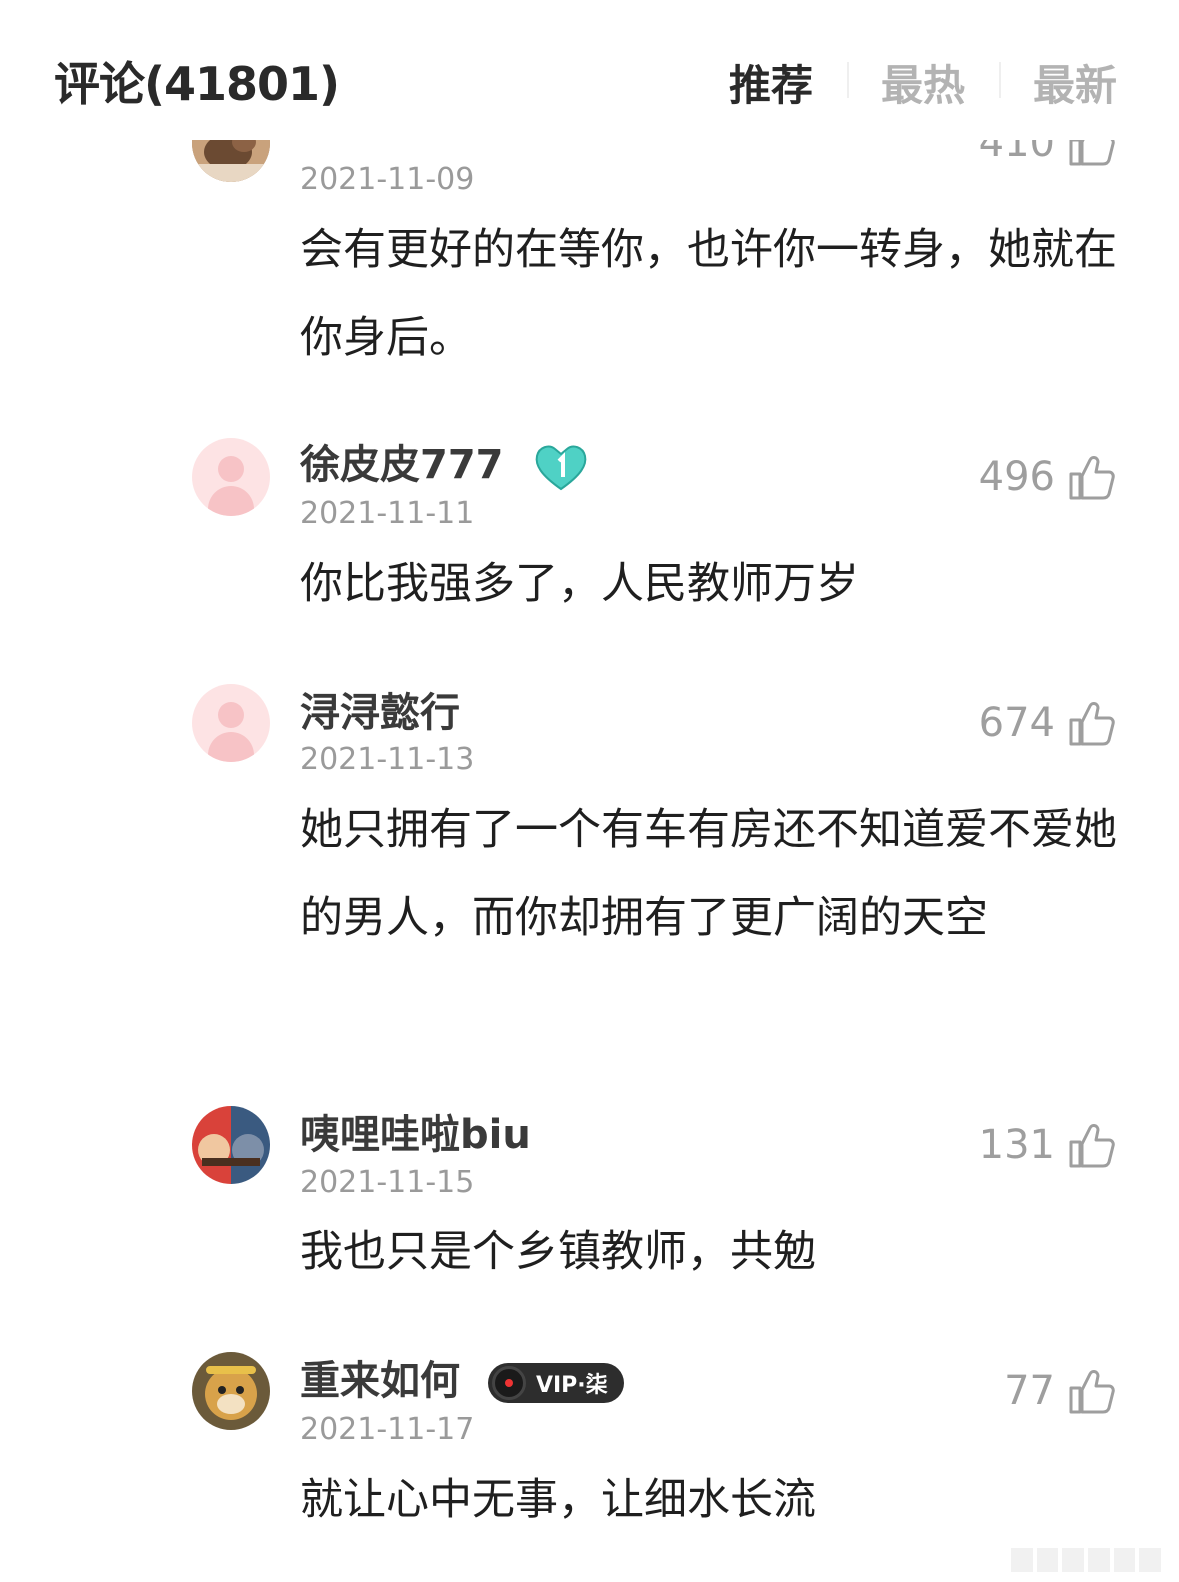 Image resolution: width=1179 pixels, height=1582 pixels. Describe the element at coordinates (708, 294) in the screenshot. I see `comment-text: 会有更好的在等你，也许你一转身，她就在你身后。` at that location.